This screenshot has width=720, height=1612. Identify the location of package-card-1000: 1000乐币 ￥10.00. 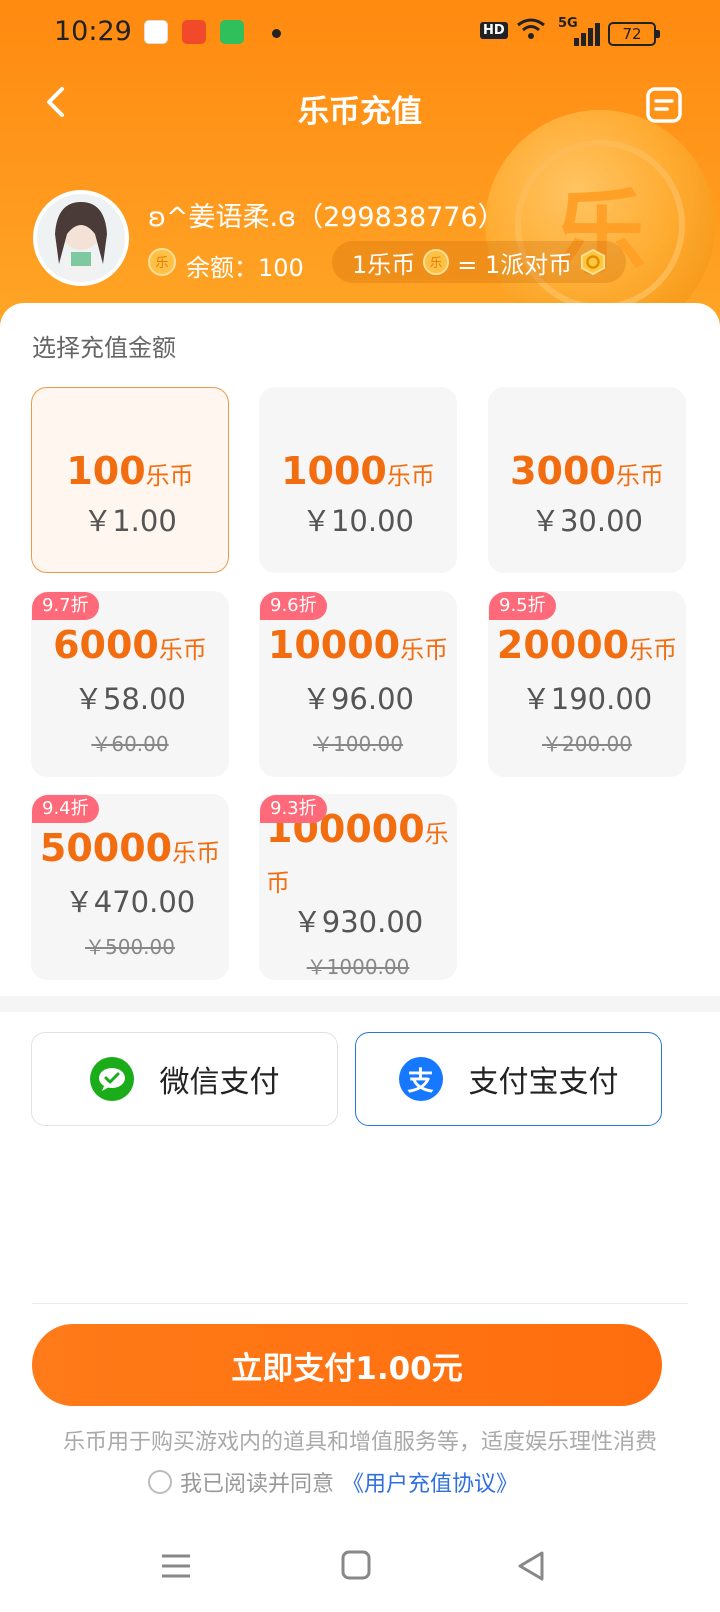
(358, 480).